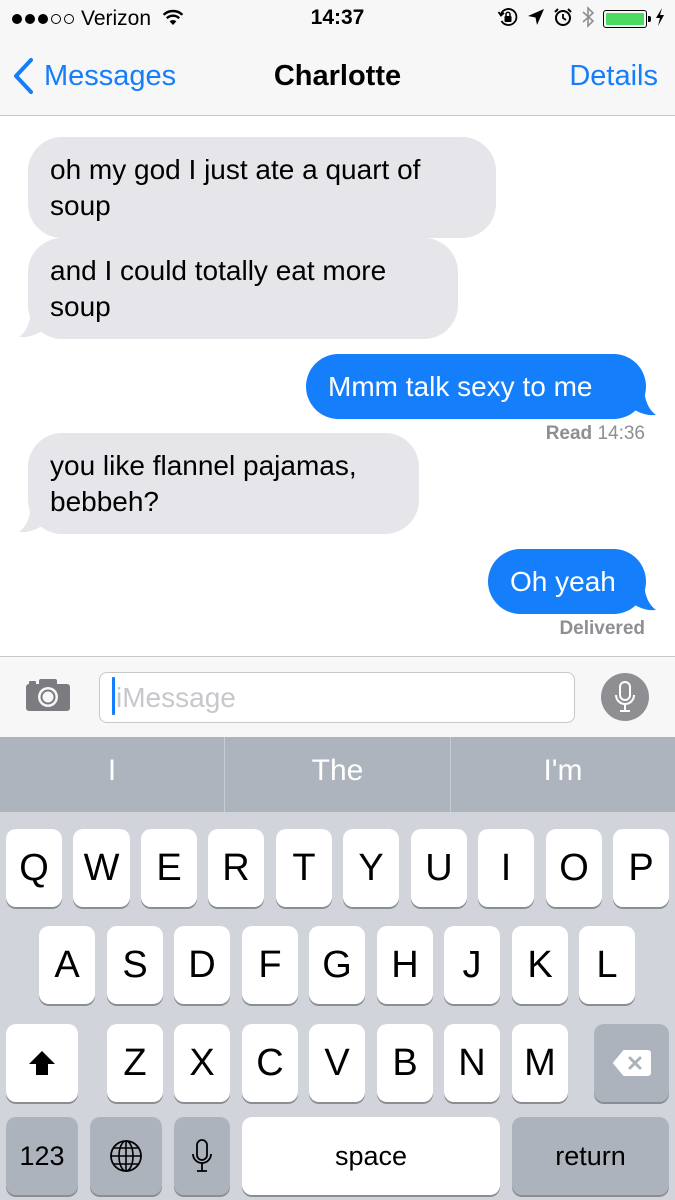 The image size is (675, 1200). Describe the element at coordinates (135, 965) in the screenshot. I see `key-s: S` at that location.